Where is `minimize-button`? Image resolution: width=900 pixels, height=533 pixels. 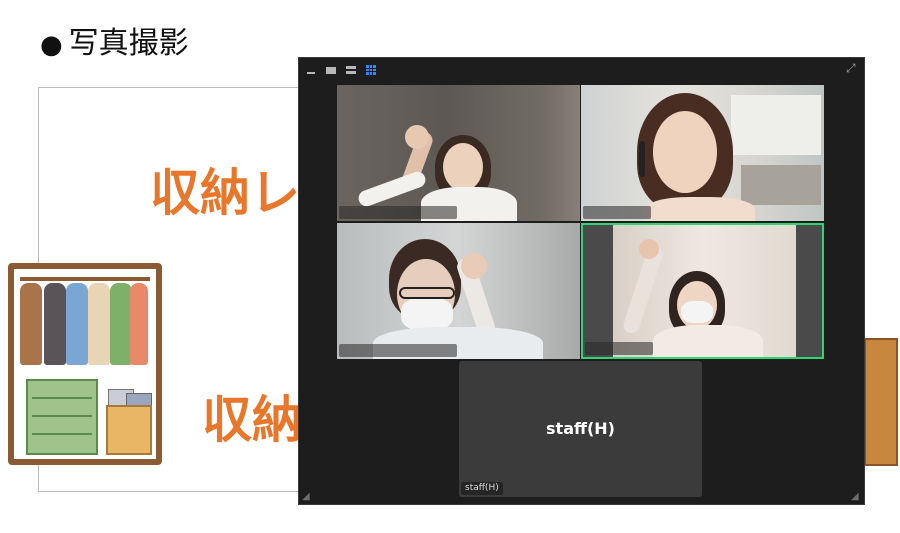 minimize-button is located at coordinates (311, 70).